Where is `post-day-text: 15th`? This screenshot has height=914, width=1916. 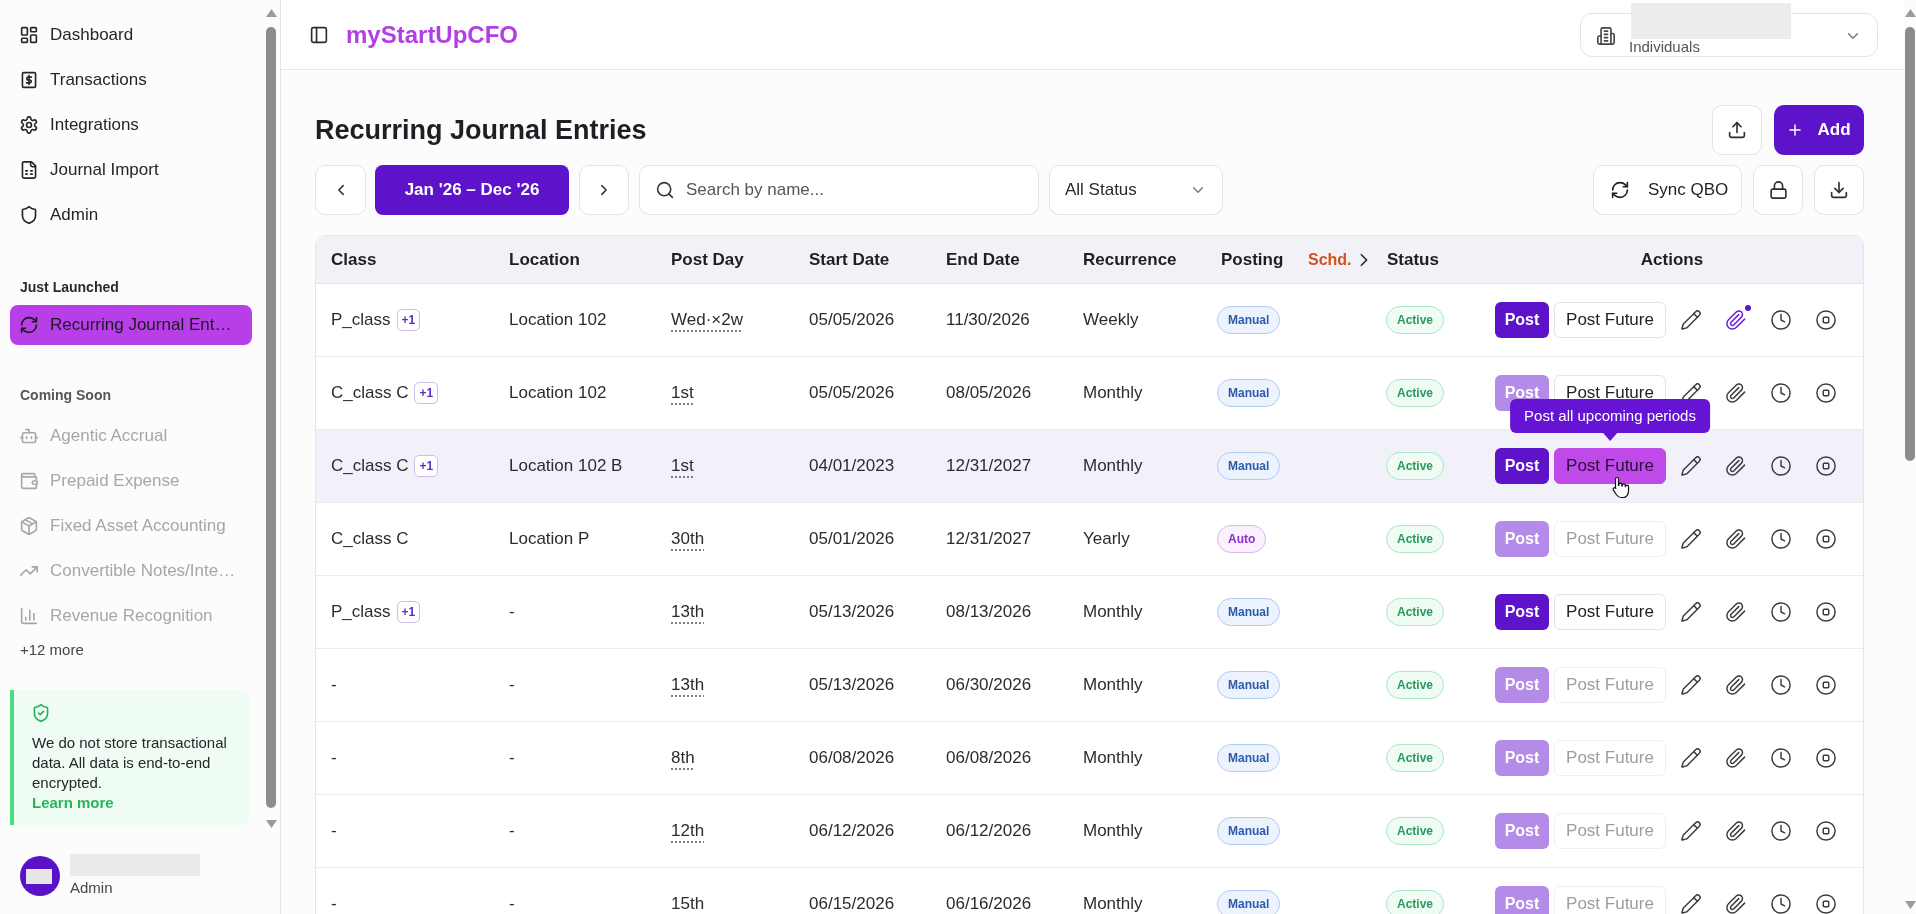
post-day-text: 15th is located at coordinates (688, 903).